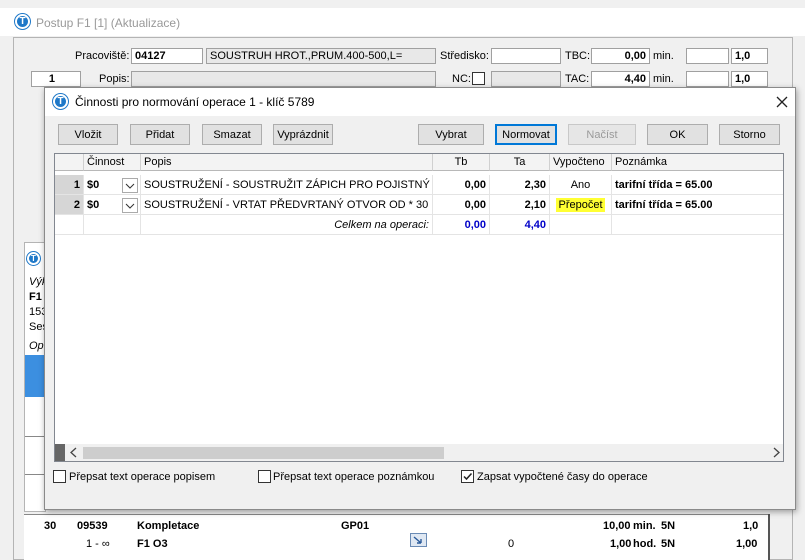  Describe the element at coordinates (50, 526) in the screenshot. I see `bottom-row1-c1: 30` at that location.